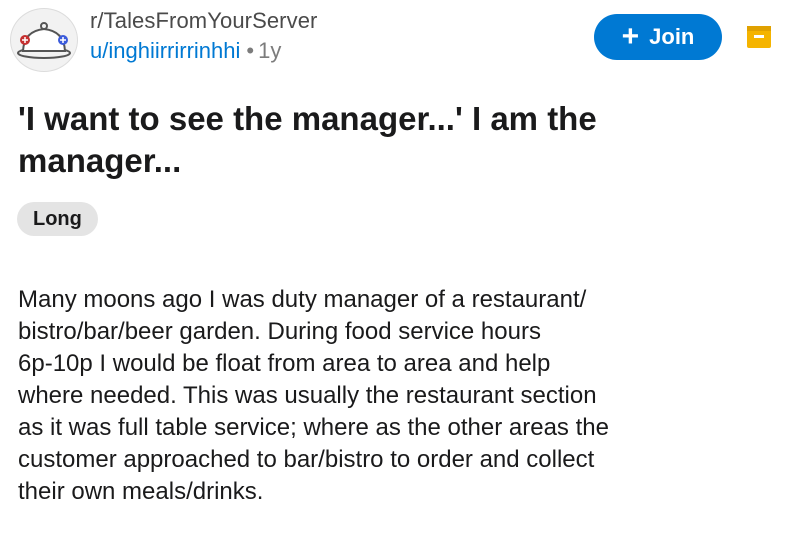 This screenshot has width=800, height=544. I want to click on subreddit-avatar, so click(44, 40).